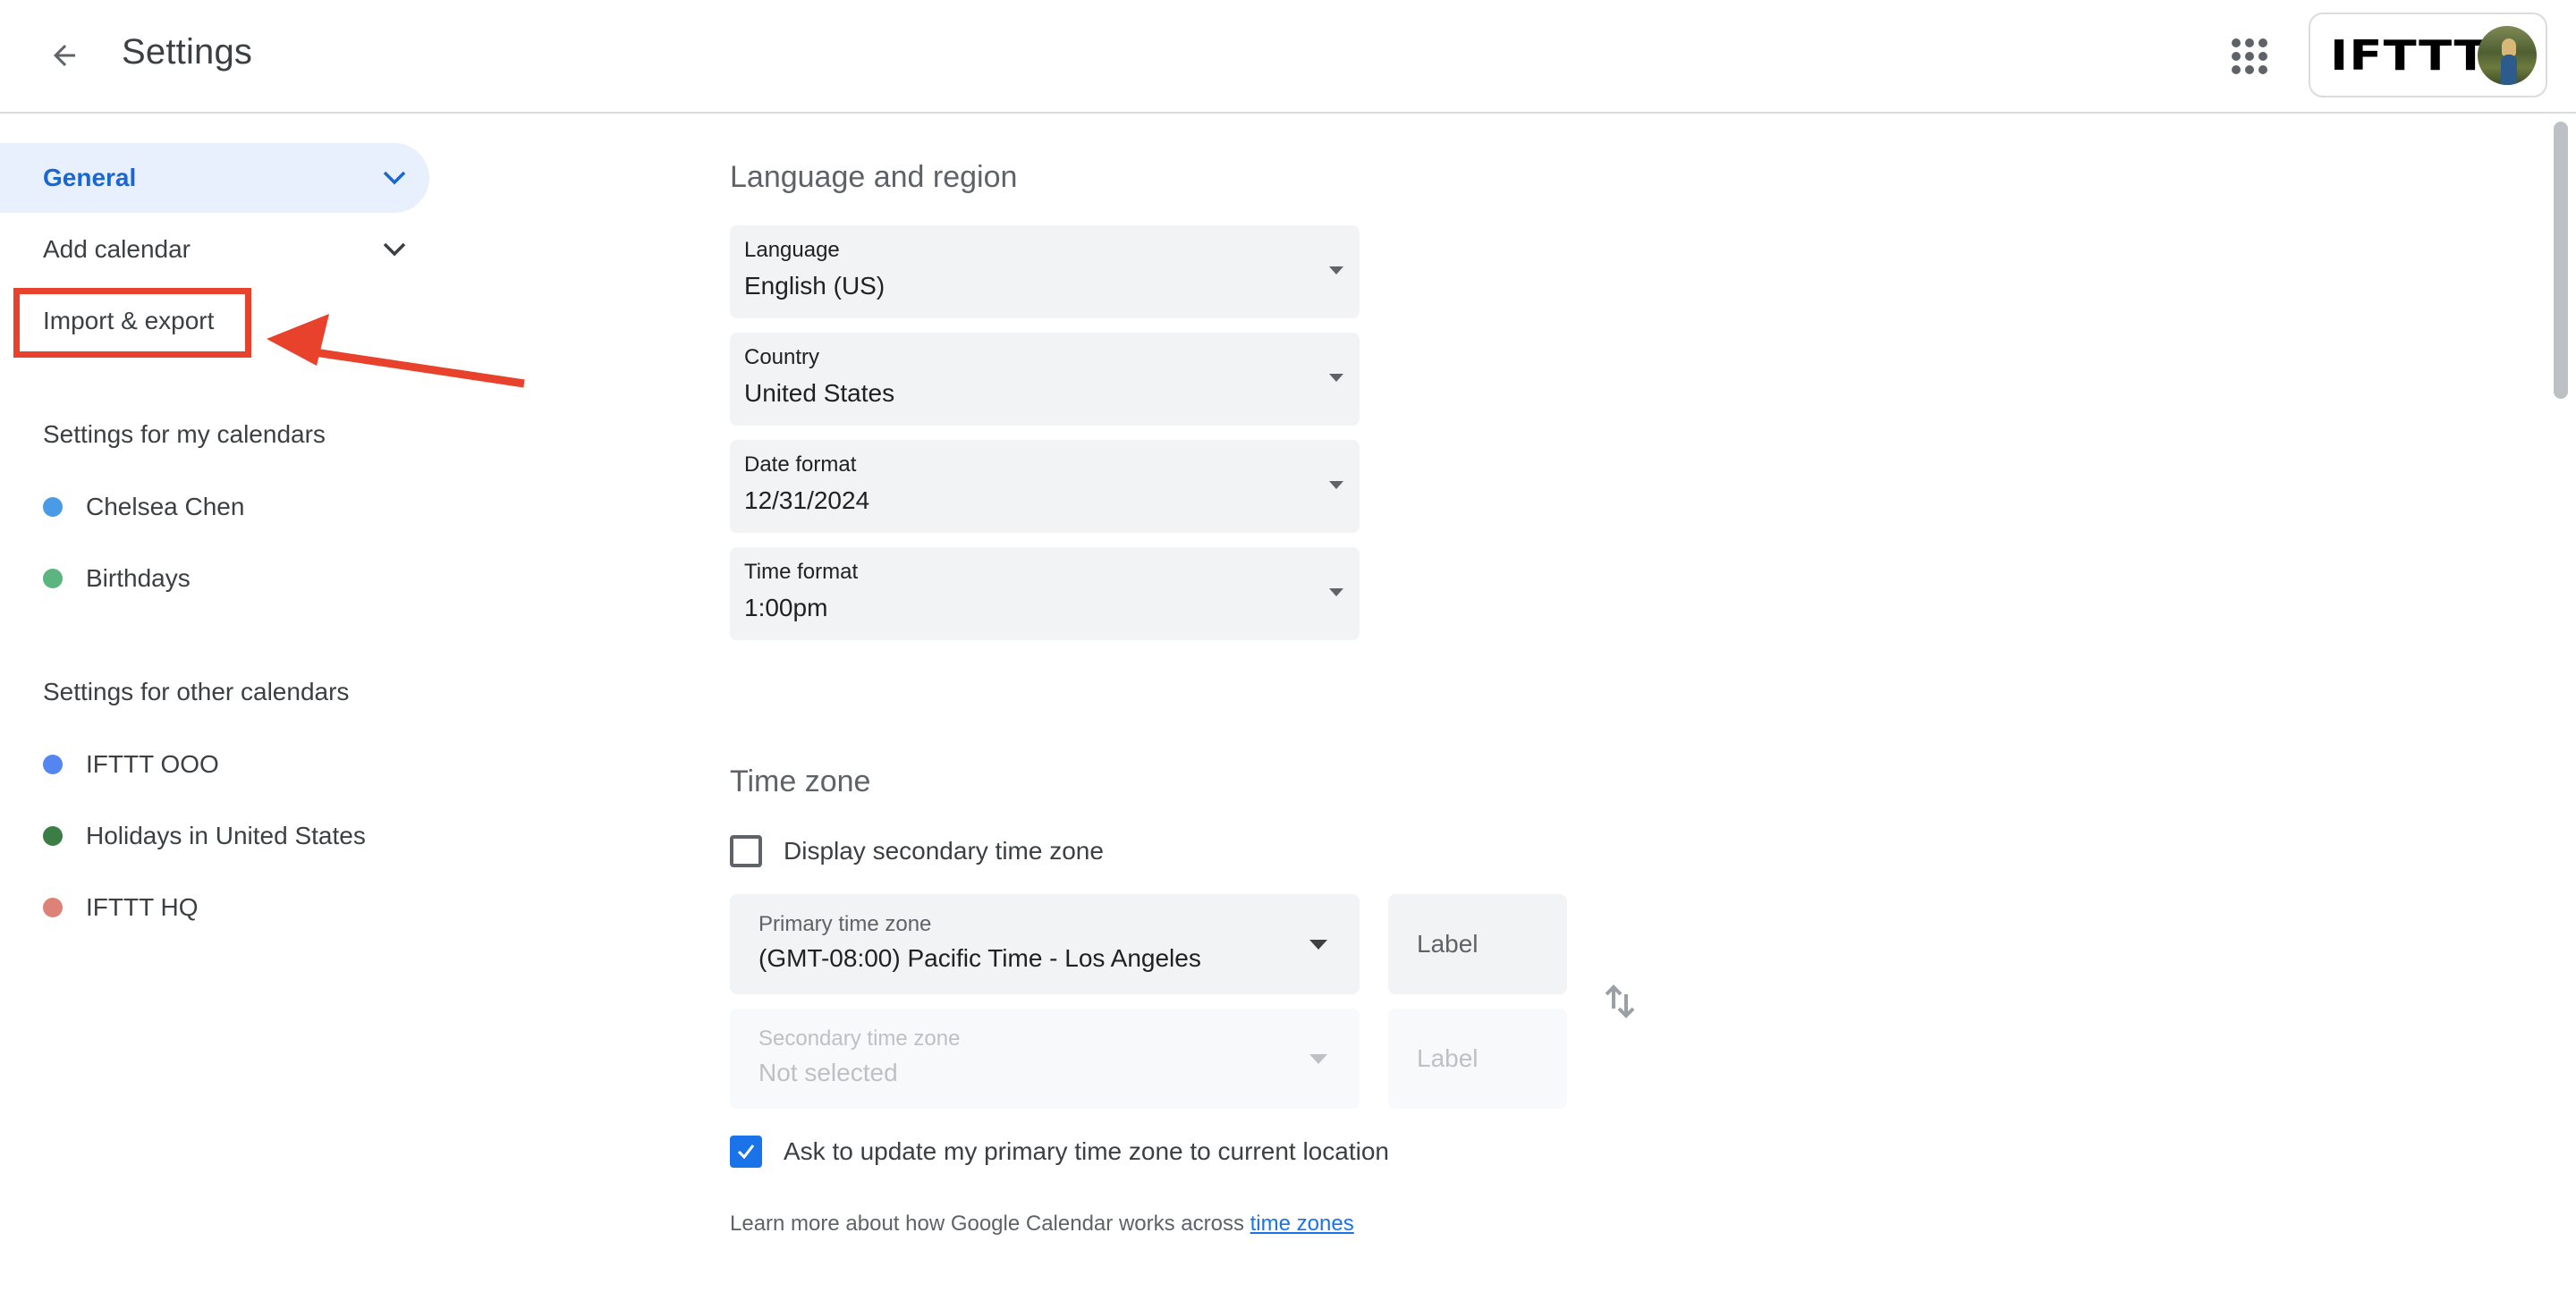 This screenshot has height=1309, width=2576. I want to click on primary-timezone-label-input, so click(1477, 944).